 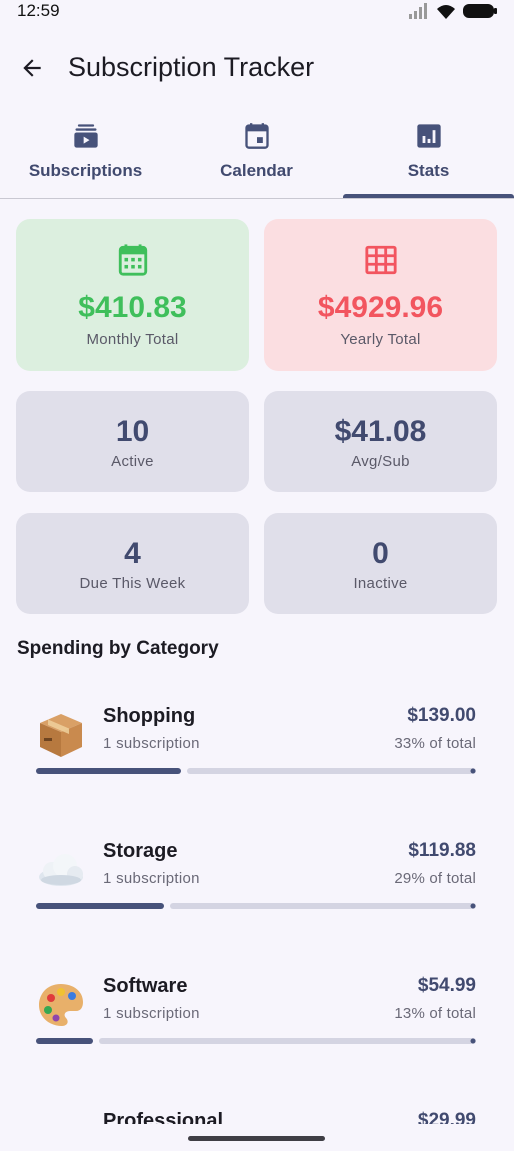 I want to click on due-this-week-value: 4, so click(x=132, y=553).